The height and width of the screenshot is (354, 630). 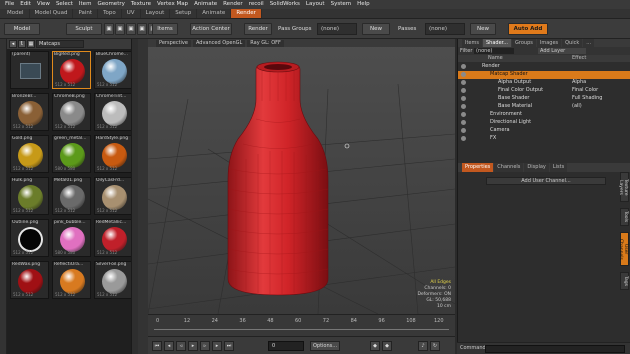 I want to click on browser-filter-dropdown: Matcaps, so click(x=60, y=44).